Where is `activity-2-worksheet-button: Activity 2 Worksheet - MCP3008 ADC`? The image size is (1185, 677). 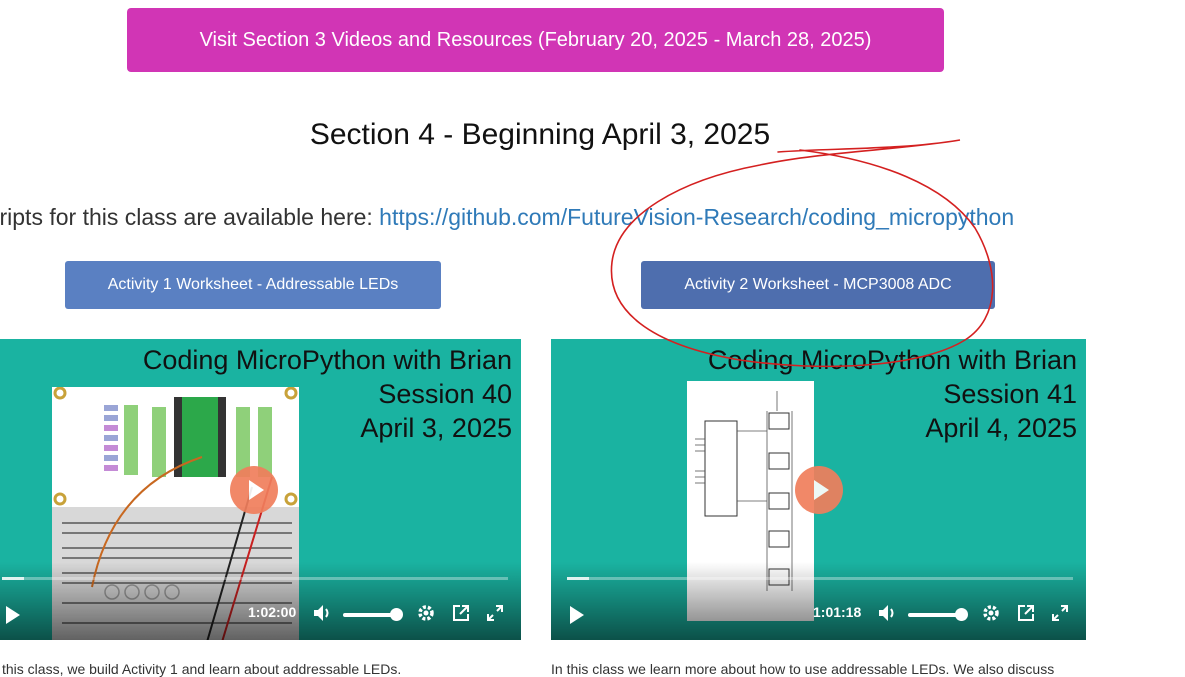
activity-2-worksheet-button: Activity 2 Worksheet - MCP3008 ADC is located at coordinates (818, 285).